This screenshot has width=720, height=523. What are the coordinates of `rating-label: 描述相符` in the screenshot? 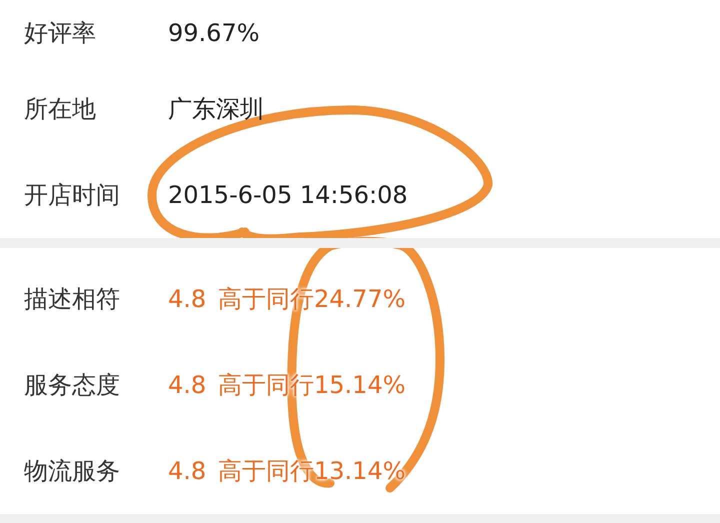 It's located at (72, 299).